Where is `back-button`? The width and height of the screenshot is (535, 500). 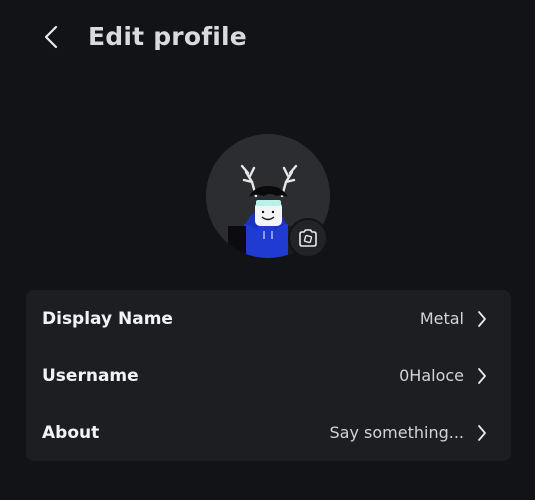 back-button is located at coordinates (51, 37).